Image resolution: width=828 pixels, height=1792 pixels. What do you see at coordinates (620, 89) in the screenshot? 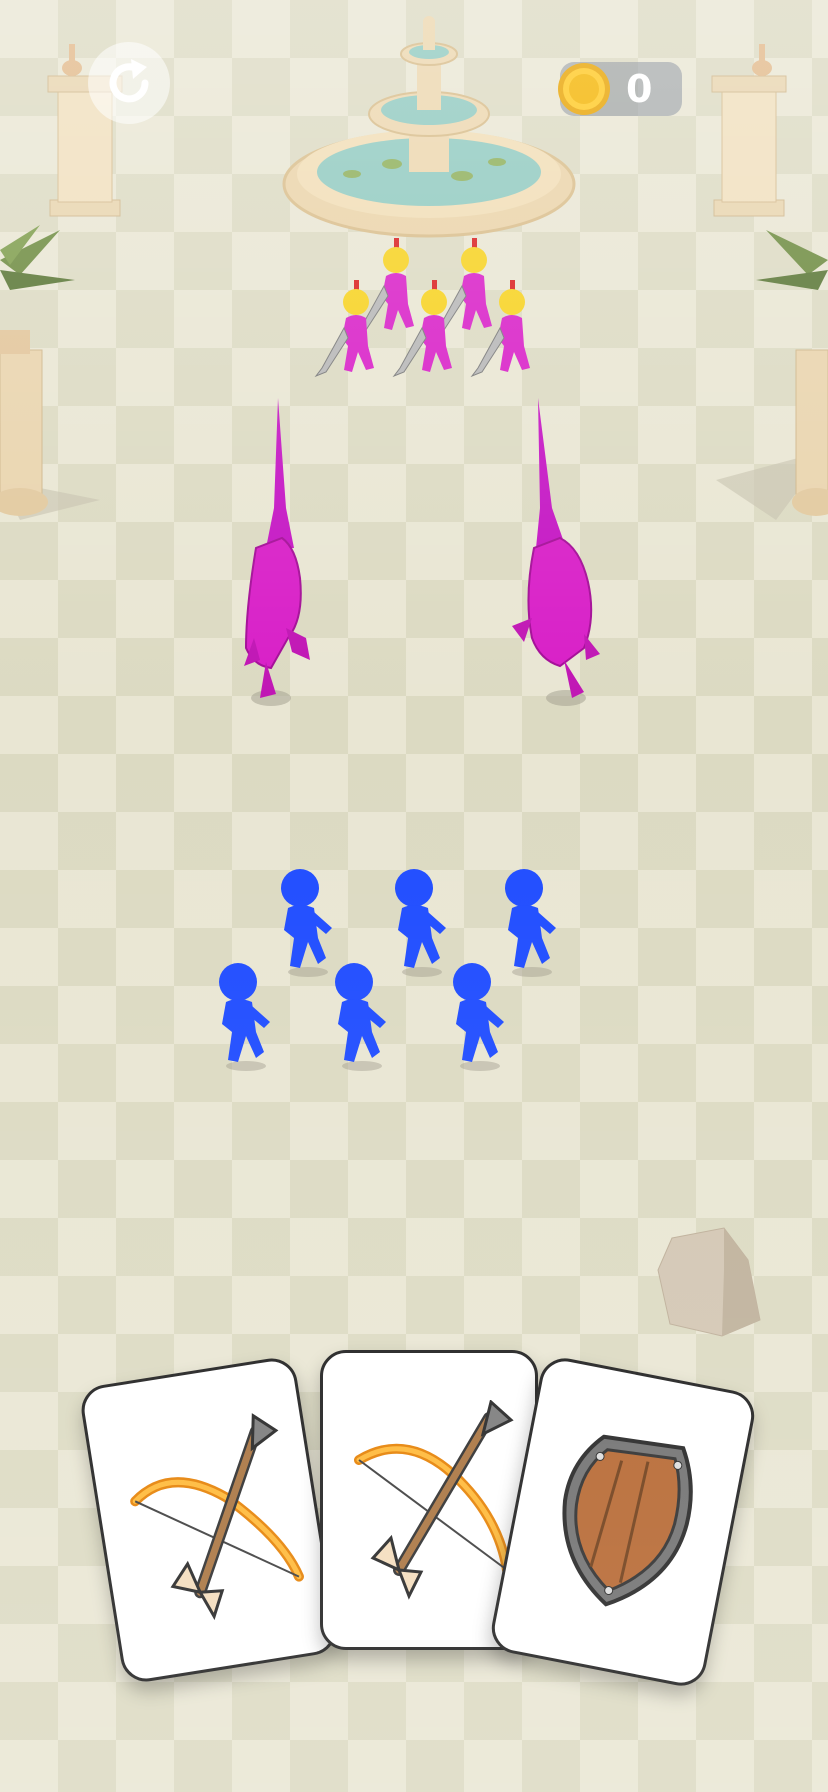
I see `coin-counter: 0` at bounding box center [620, 89].